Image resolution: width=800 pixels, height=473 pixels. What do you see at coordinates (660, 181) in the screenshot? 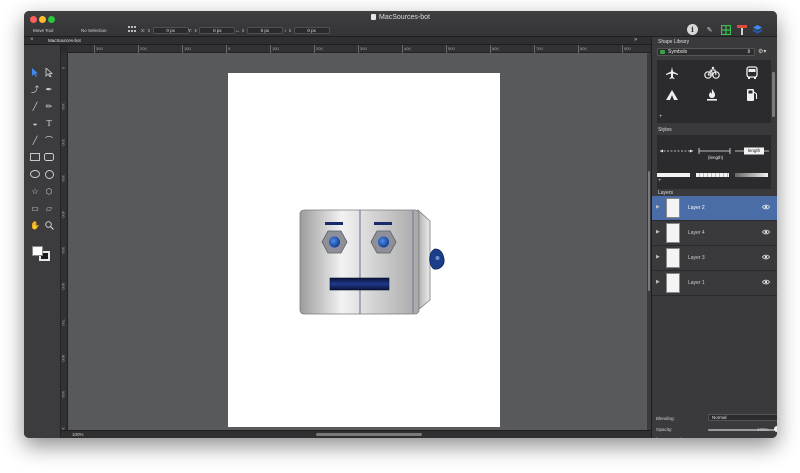
I see `add-style-icon: +` at bounding box center [660, 181].